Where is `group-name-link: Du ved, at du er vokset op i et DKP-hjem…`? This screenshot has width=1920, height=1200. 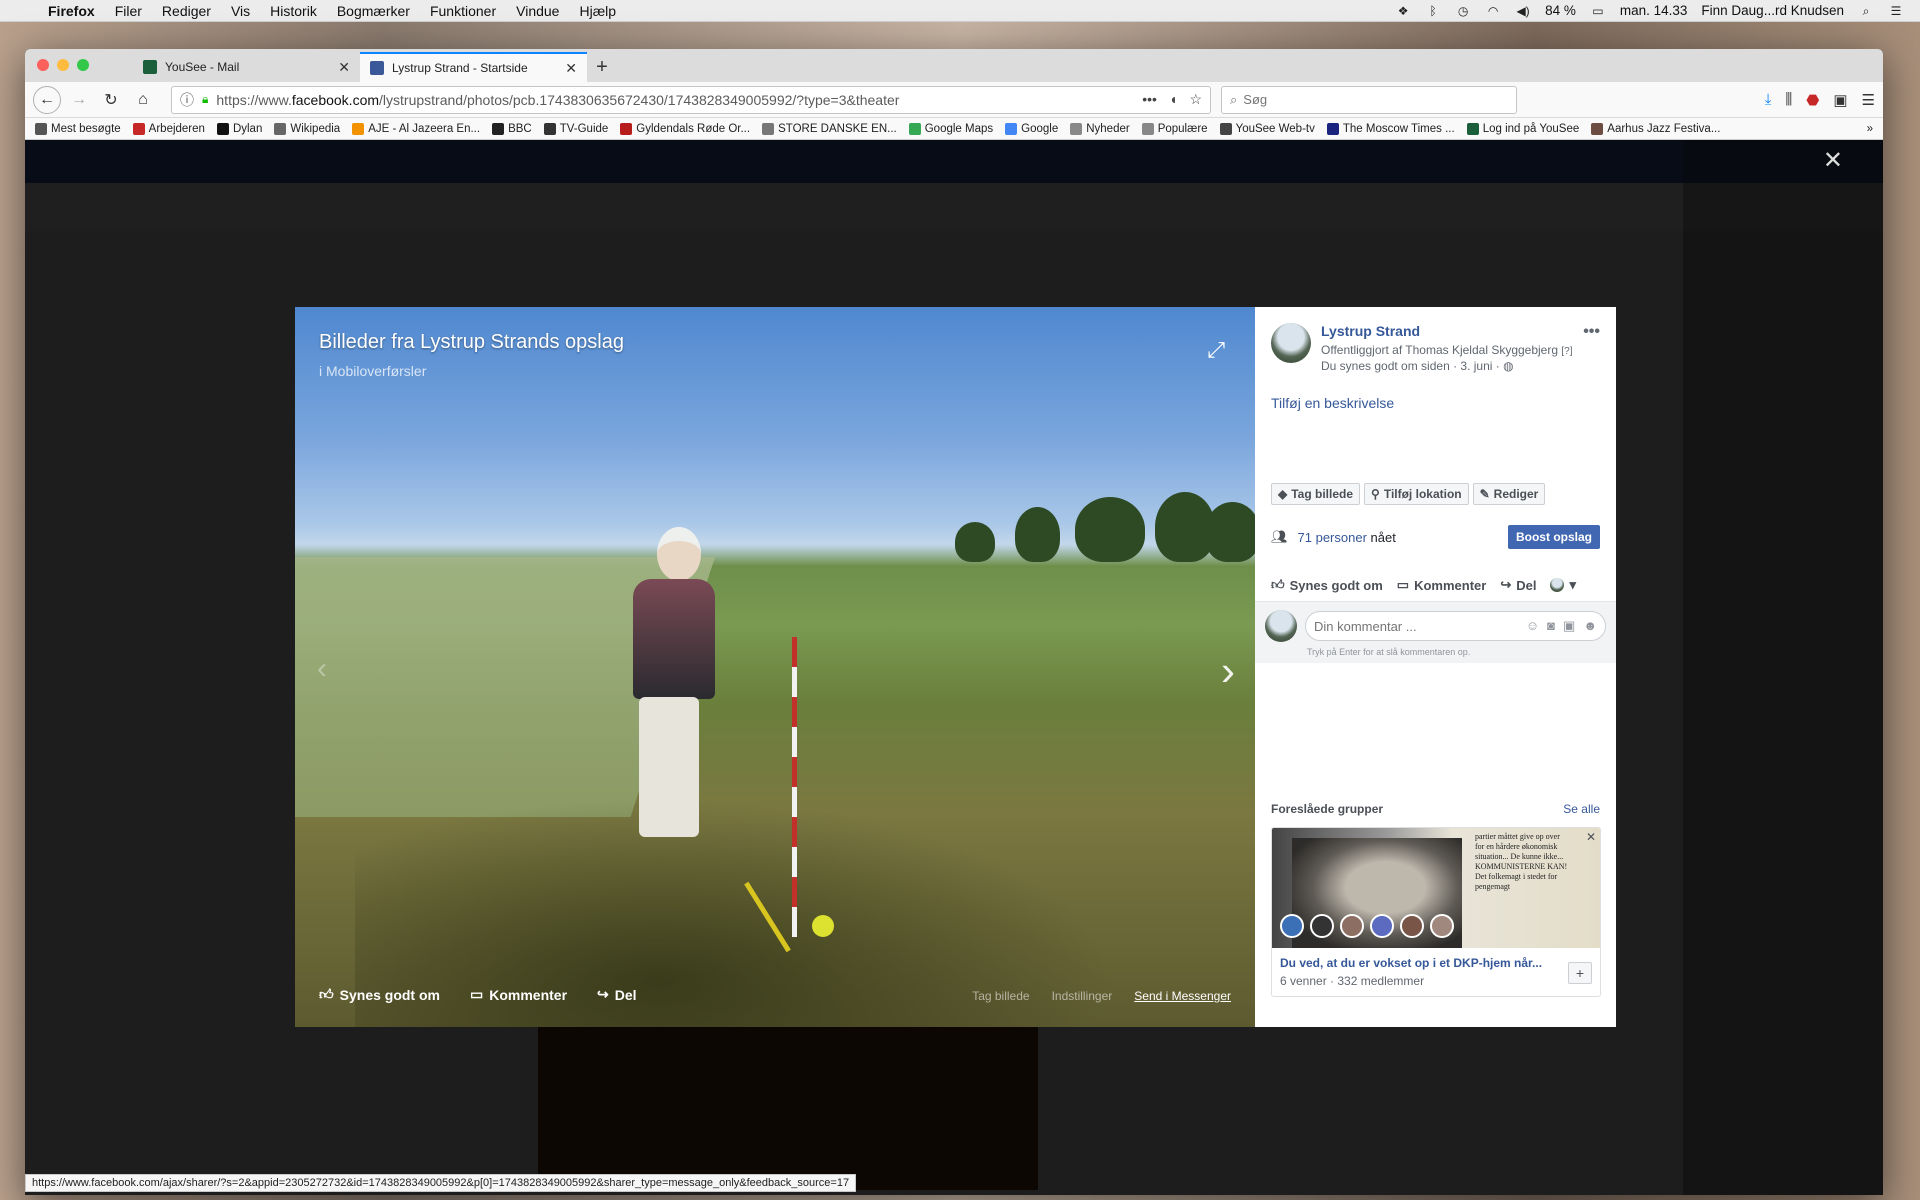
group-name-link: Du ved, at du er vokset op i et DKP-hjem… is located at coordinates (1417, 959).